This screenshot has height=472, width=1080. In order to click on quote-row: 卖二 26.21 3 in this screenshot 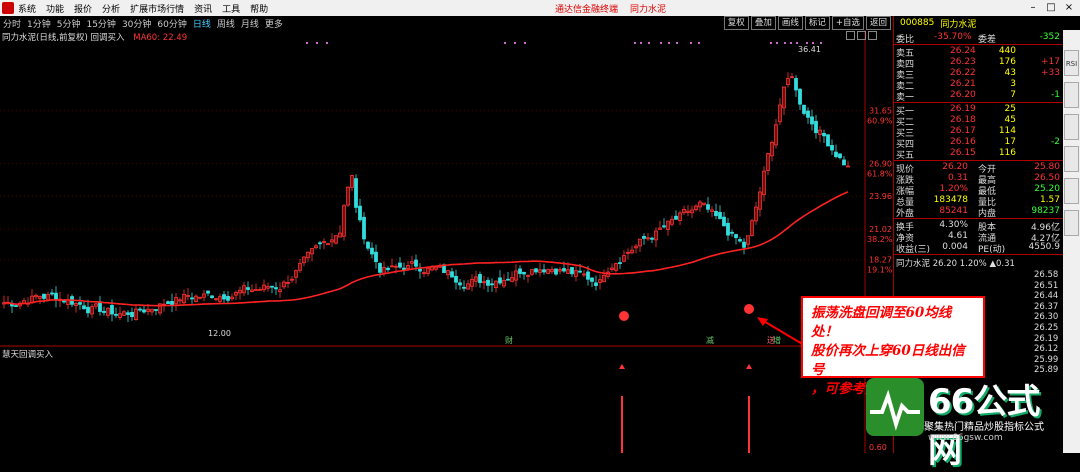, I will do `click(979, 85)`.